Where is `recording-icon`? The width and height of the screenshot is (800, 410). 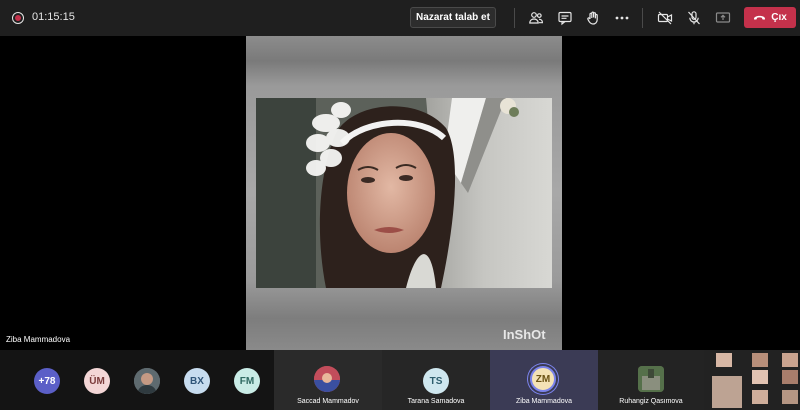 recording-icon is located at coordinates (18, 18).